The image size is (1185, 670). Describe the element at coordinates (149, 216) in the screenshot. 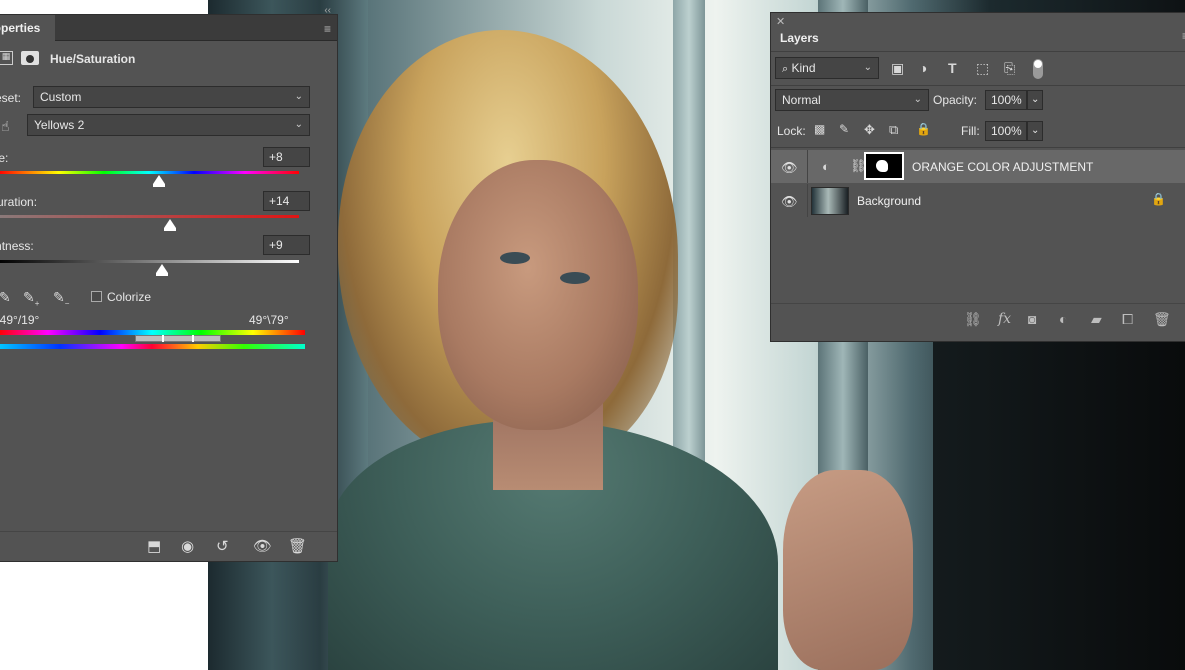

I see `saturation-slider-track` at that location.